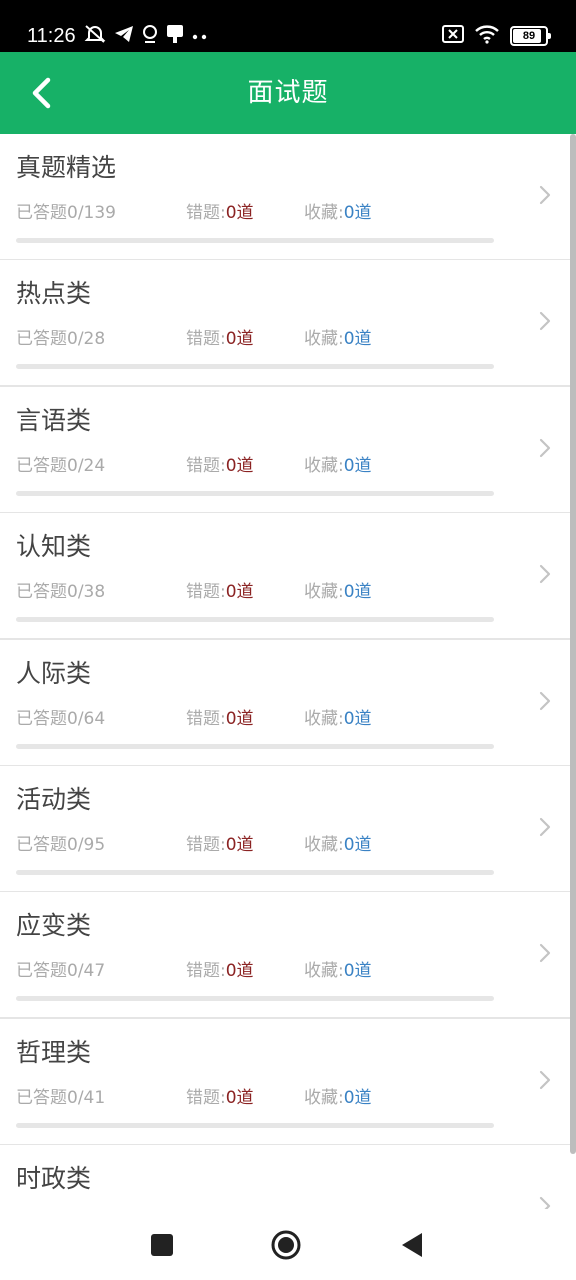  I want to click on category-title: 活动类, so click(54, 799).